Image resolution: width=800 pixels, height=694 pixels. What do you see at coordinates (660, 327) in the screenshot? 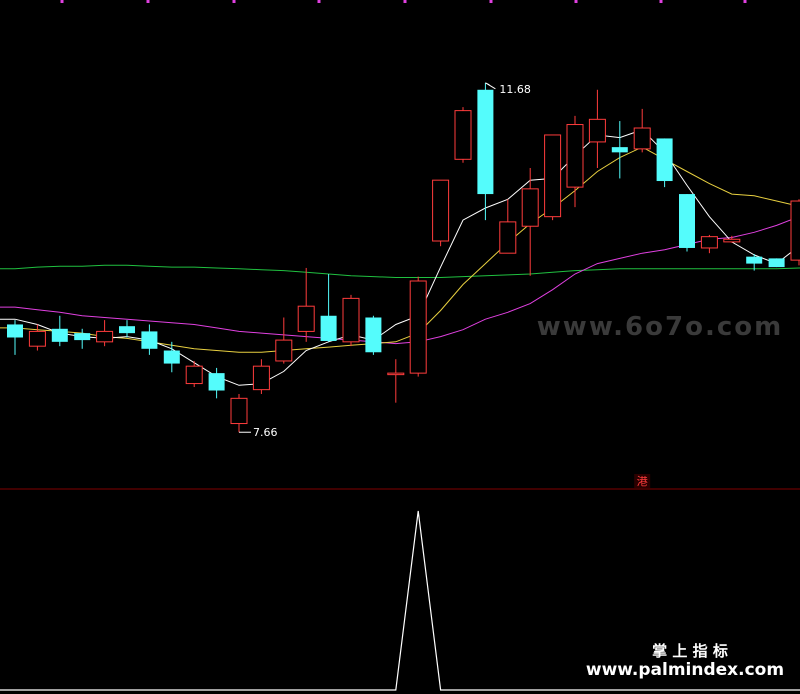
I see `center-watermark: www.6o7o.com` at bounding box center [660, 327].